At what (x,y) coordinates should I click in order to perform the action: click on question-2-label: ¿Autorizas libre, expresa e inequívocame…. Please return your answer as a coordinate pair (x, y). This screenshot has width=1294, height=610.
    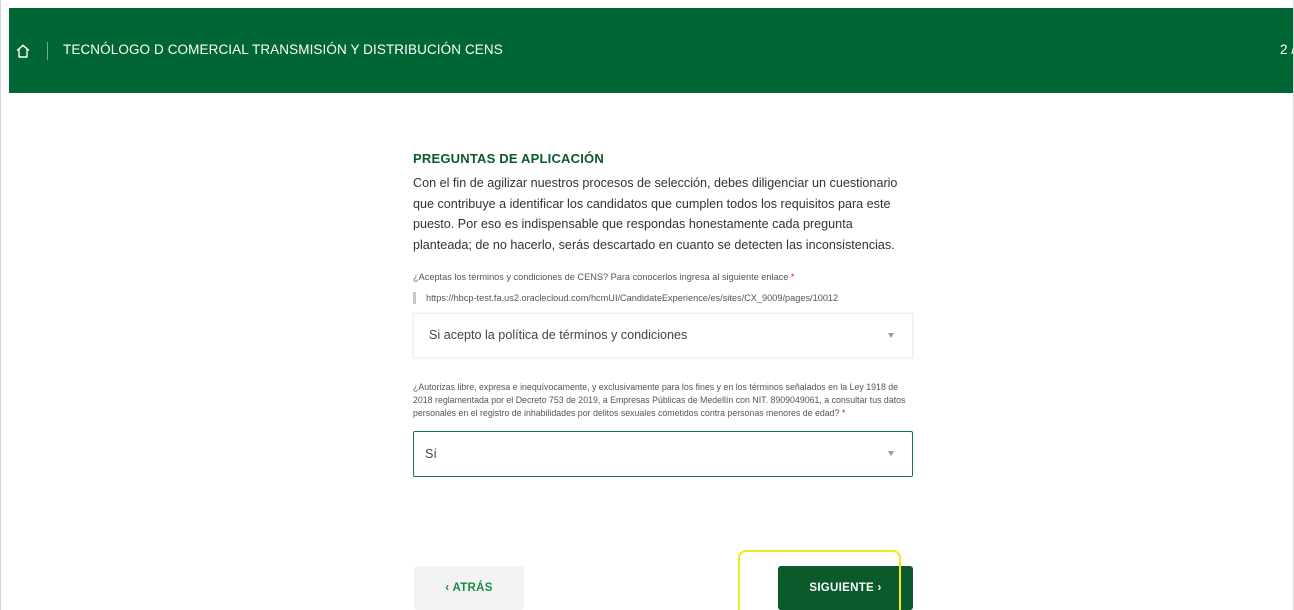
    Looking at the image, I should click on (664, 400).